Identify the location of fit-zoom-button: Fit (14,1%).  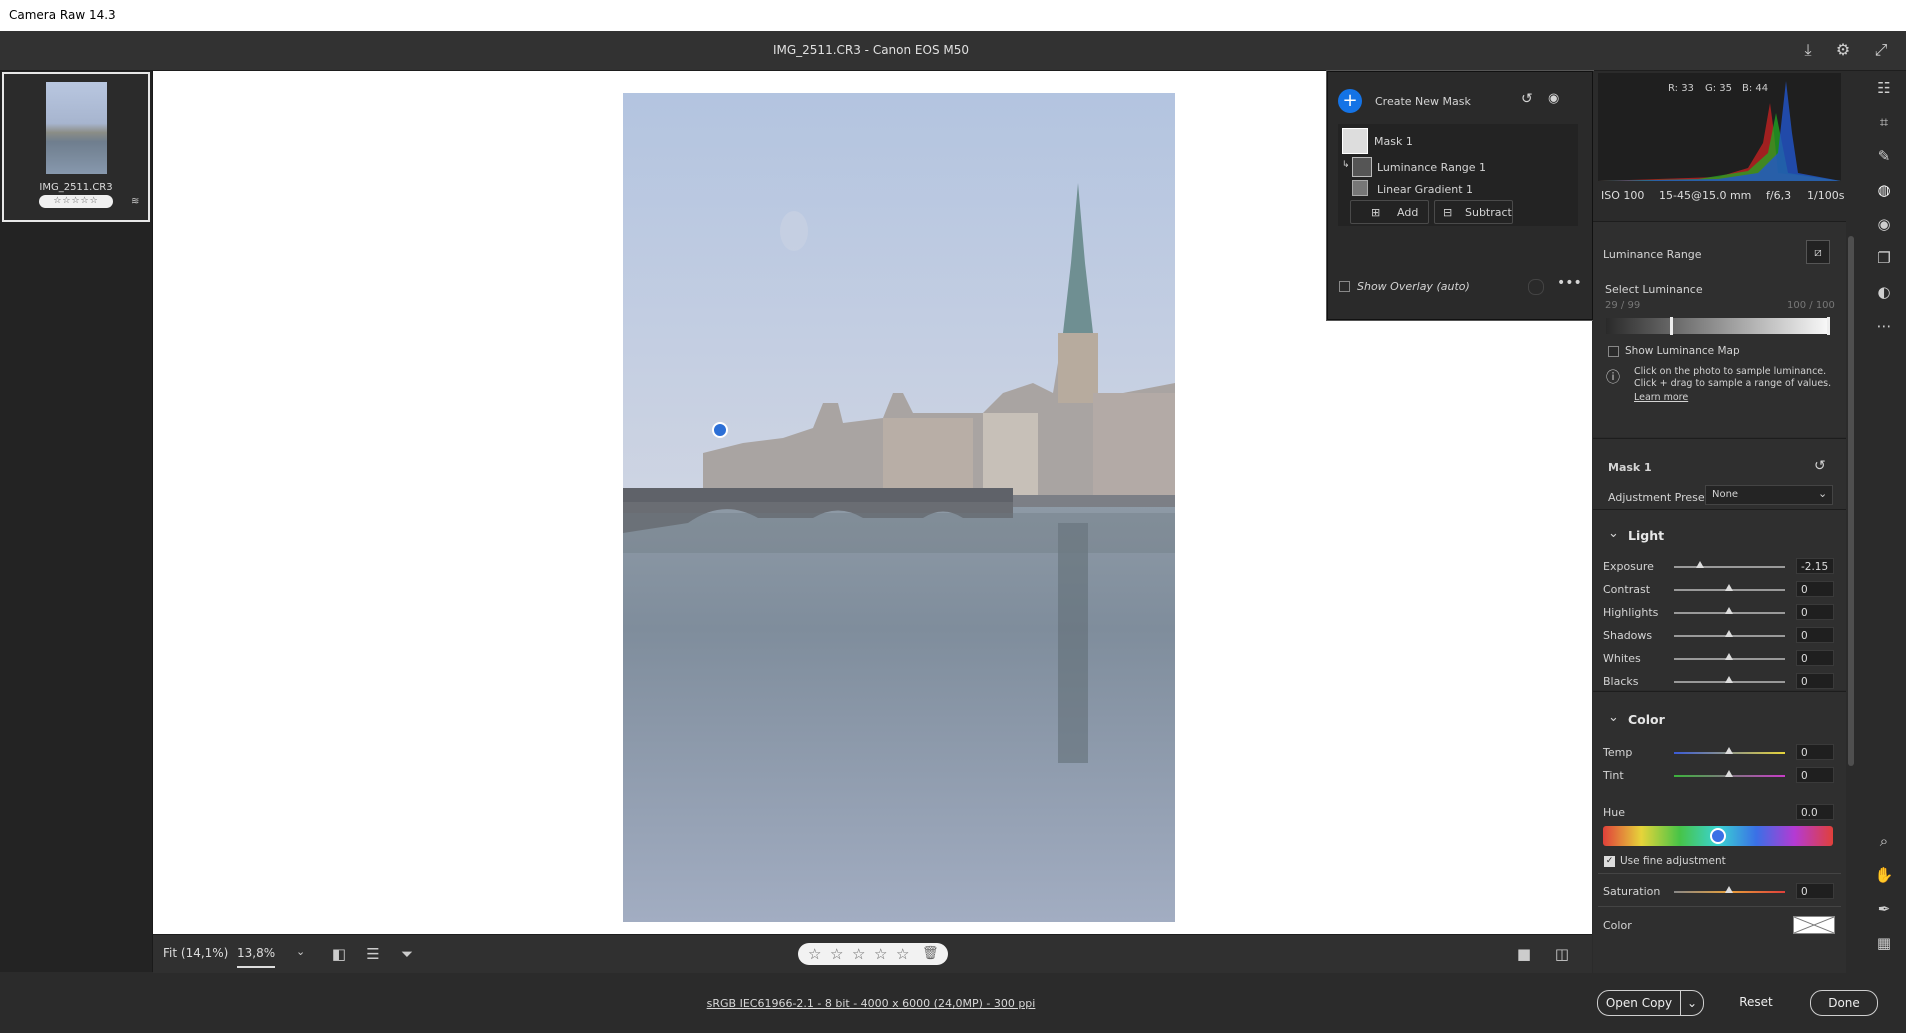
(195, 953).